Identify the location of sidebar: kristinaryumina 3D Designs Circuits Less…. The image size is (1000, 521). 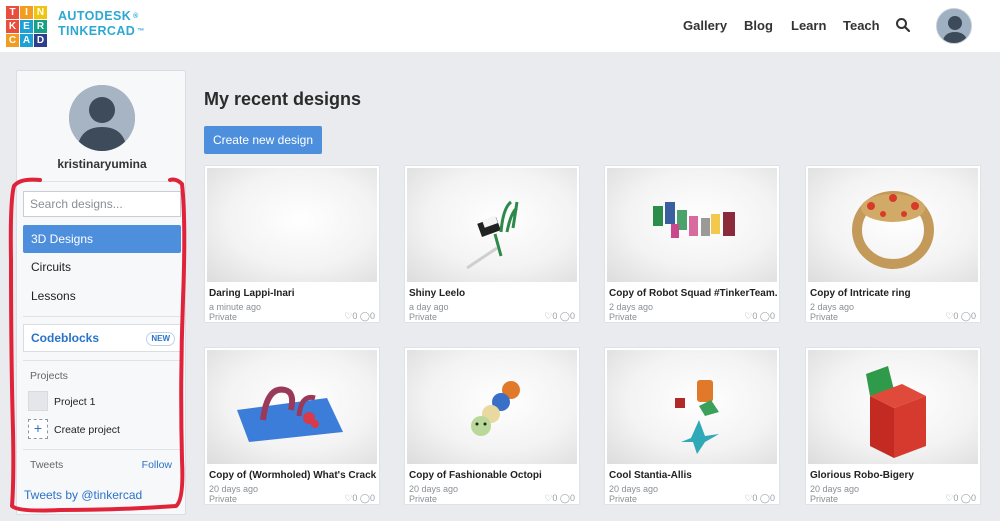
(101, 292).